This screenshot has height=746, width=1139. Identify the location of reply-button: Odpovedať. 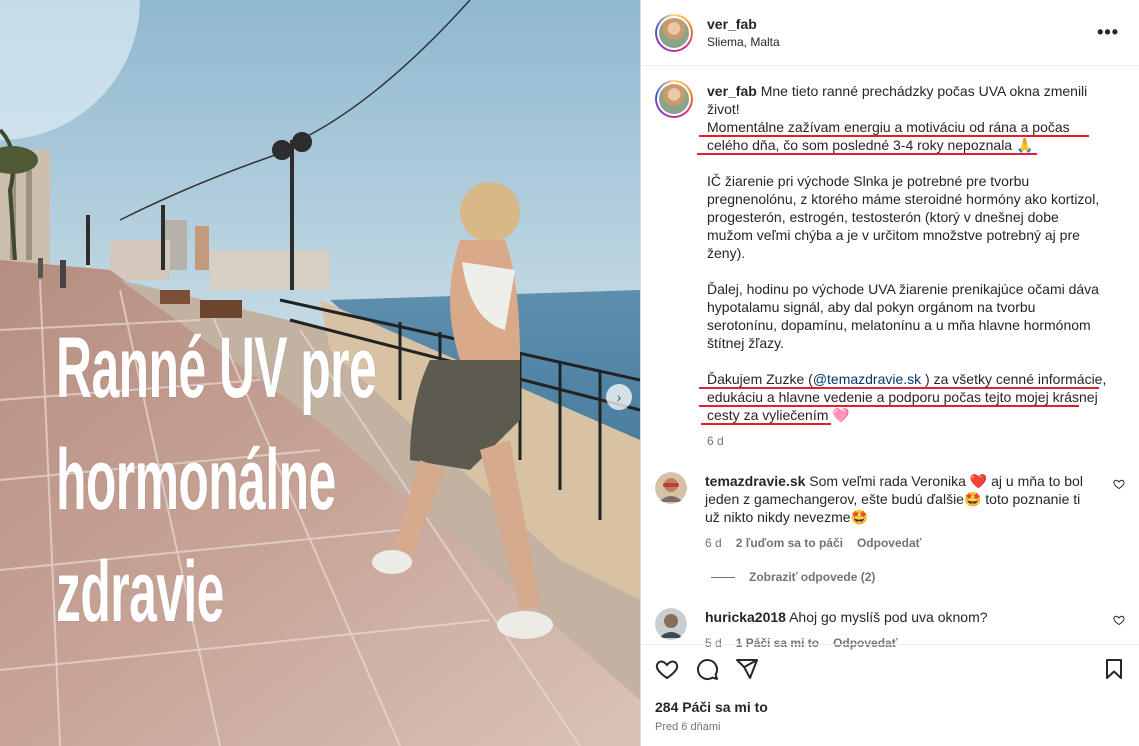
(889, 543).